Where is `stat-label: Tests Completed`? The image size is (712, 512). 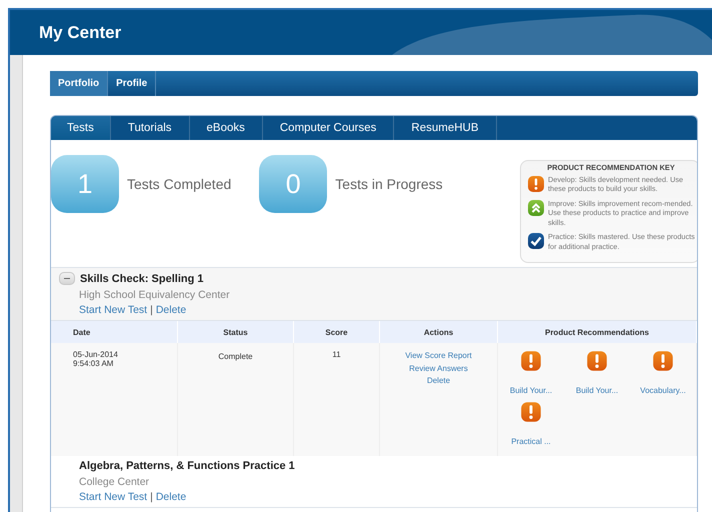
stat-label: Tests Completed is located at coordinates (179, 184).